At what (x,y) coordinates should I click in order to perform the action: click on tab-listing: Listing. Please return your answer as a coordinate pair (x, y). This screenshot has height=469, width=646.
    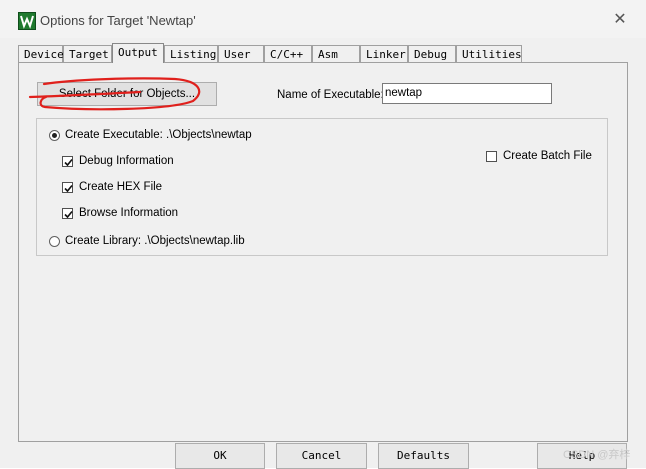
    Looking at the image, I should click on (191, 53).